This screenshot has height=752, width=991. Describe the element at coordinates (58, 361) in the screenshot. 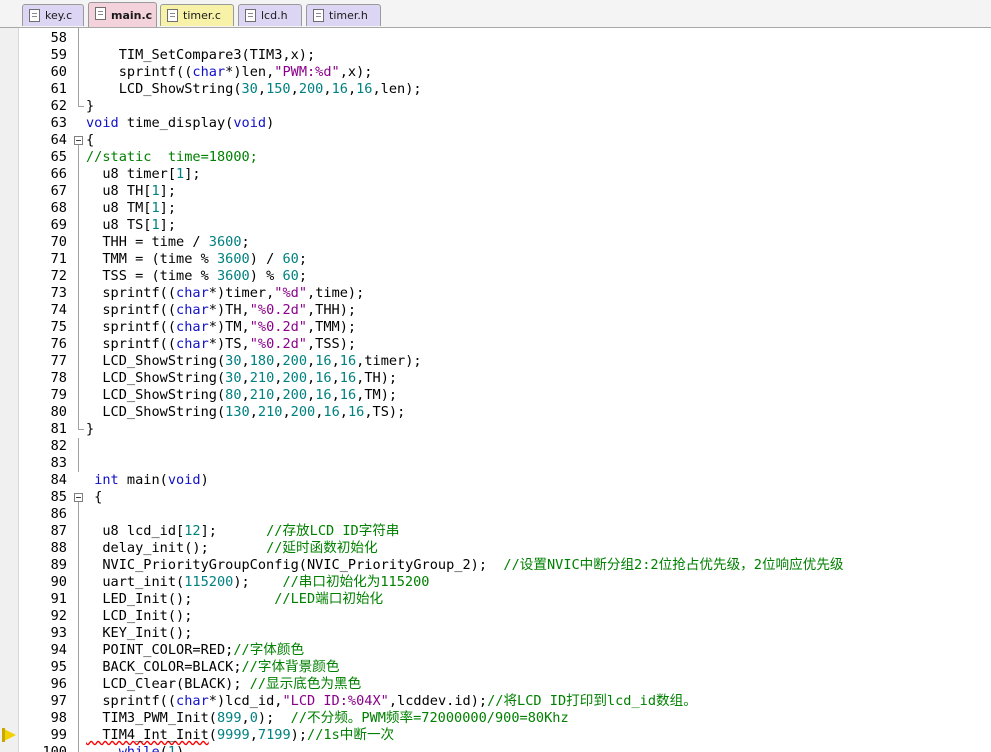

I see `line-number: 77` at that location.